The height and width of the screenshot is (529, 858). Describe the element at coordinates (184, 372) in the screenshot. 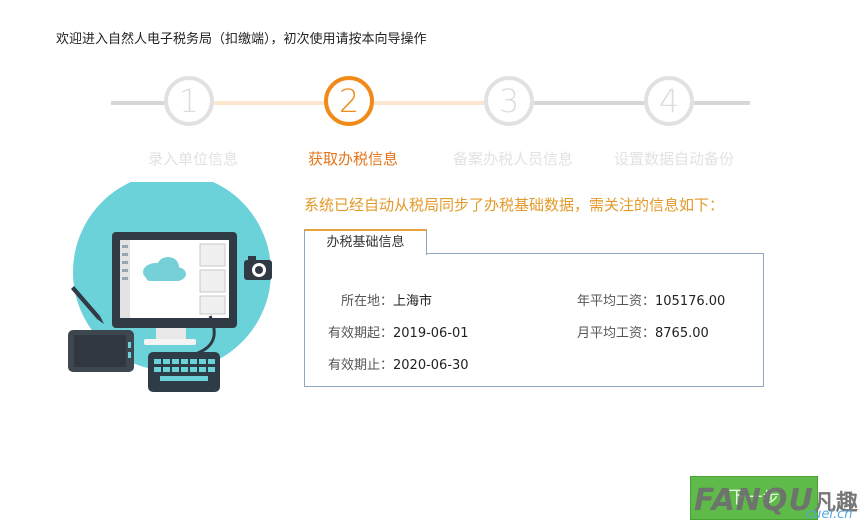

I see `keyboard-icon` at that location.